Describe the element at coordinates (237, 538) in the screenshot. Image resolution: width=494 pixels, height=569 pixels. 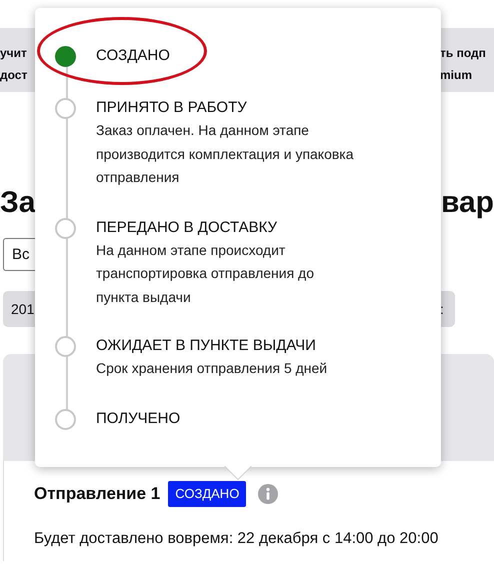
I see `delivery-text: Будет доставлено вовремя: 22 декабря с 14:00 до 20:00` at that location.